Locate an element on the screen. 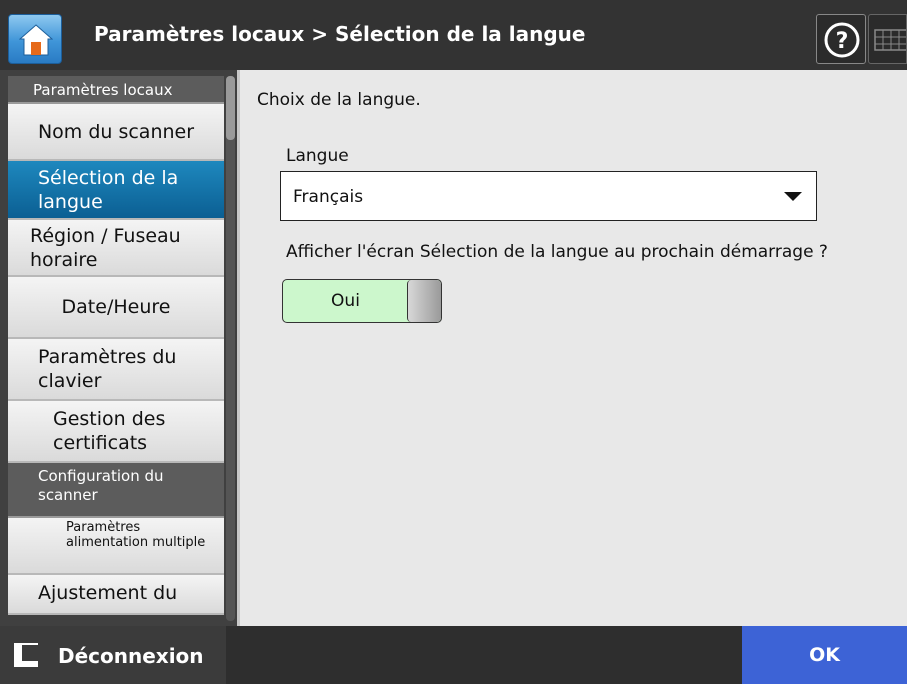 This screenshot has height=684, width=907. keyboard-icon is located at coordinates (890, 40).